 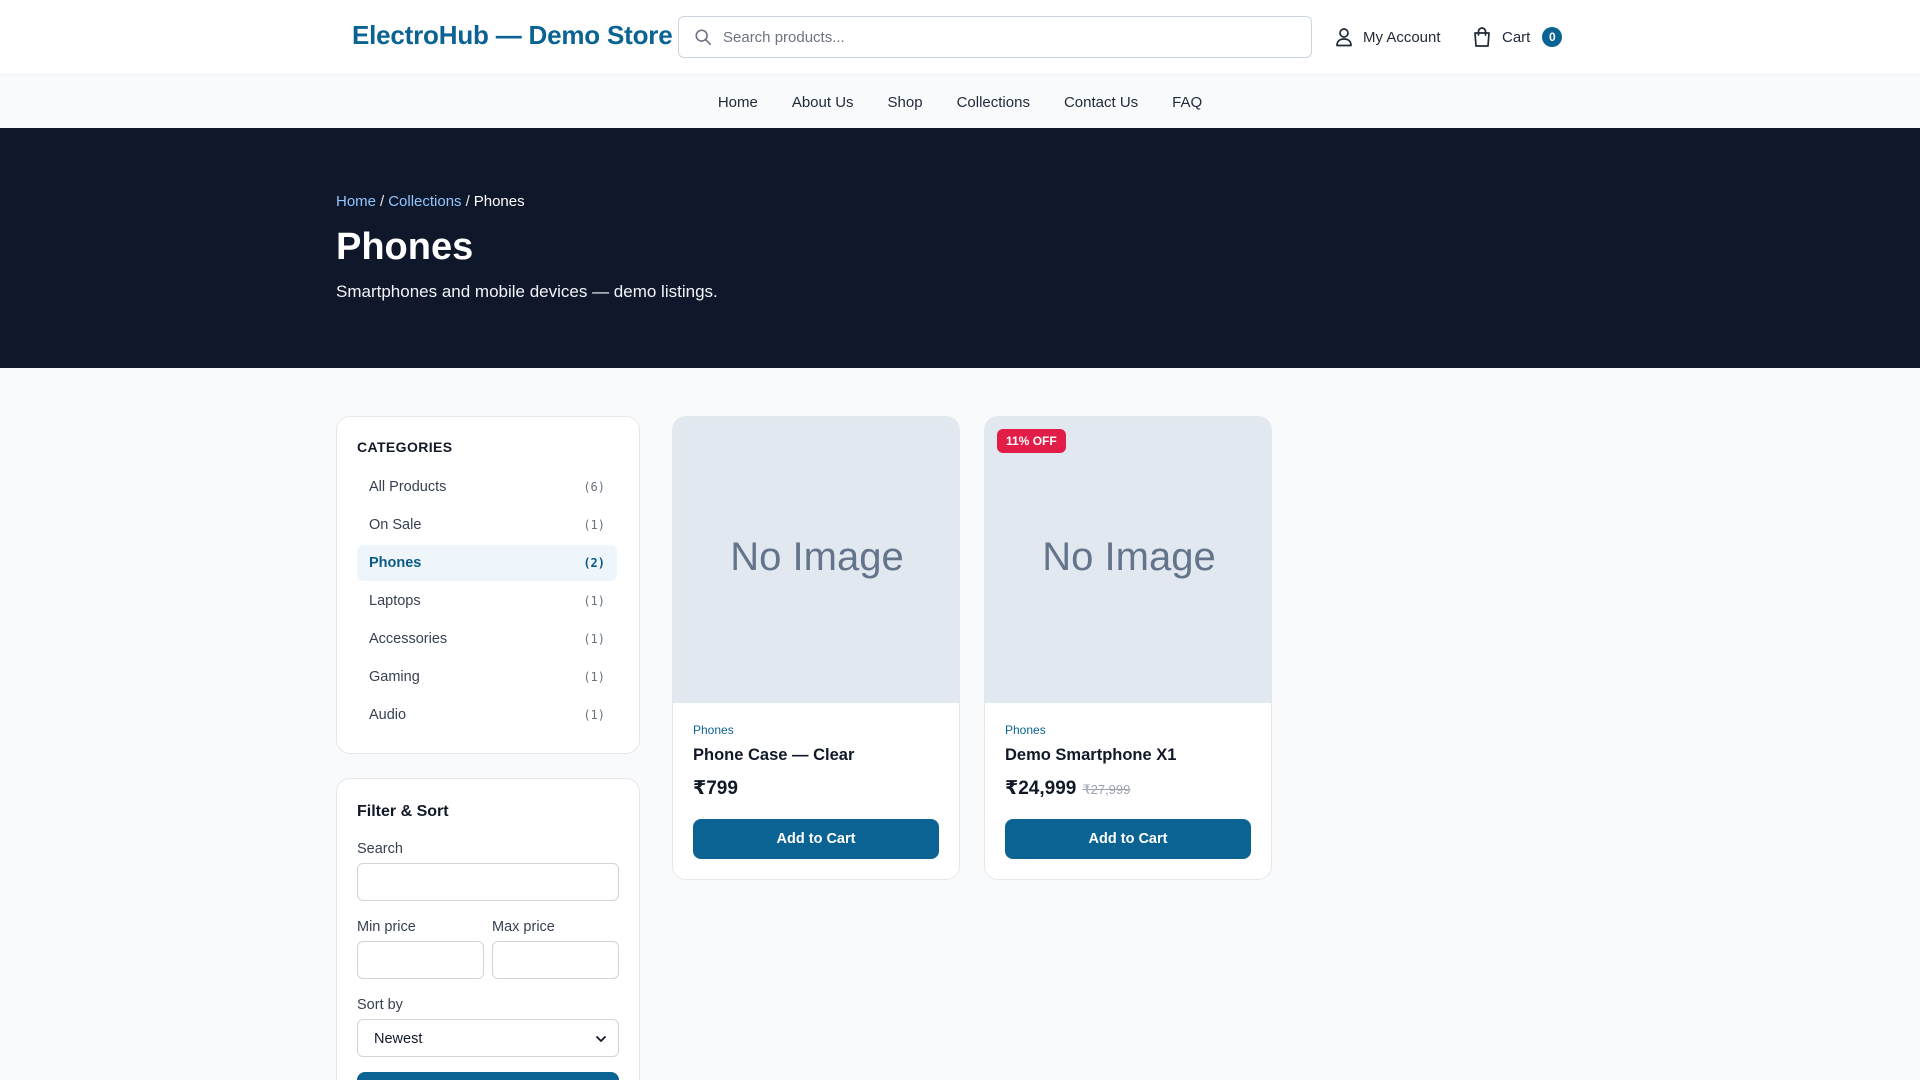 I want to click on discount-badge: 11% OFF, so click(x=1031, y=441).